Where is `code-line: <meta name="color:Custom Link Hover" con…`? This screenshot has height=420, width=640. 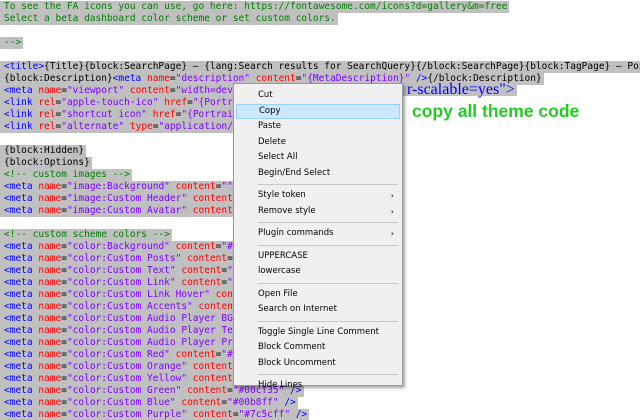
code-line: <meta name="color:Custom Link Hover" con… is located at coordinates (120, 295).